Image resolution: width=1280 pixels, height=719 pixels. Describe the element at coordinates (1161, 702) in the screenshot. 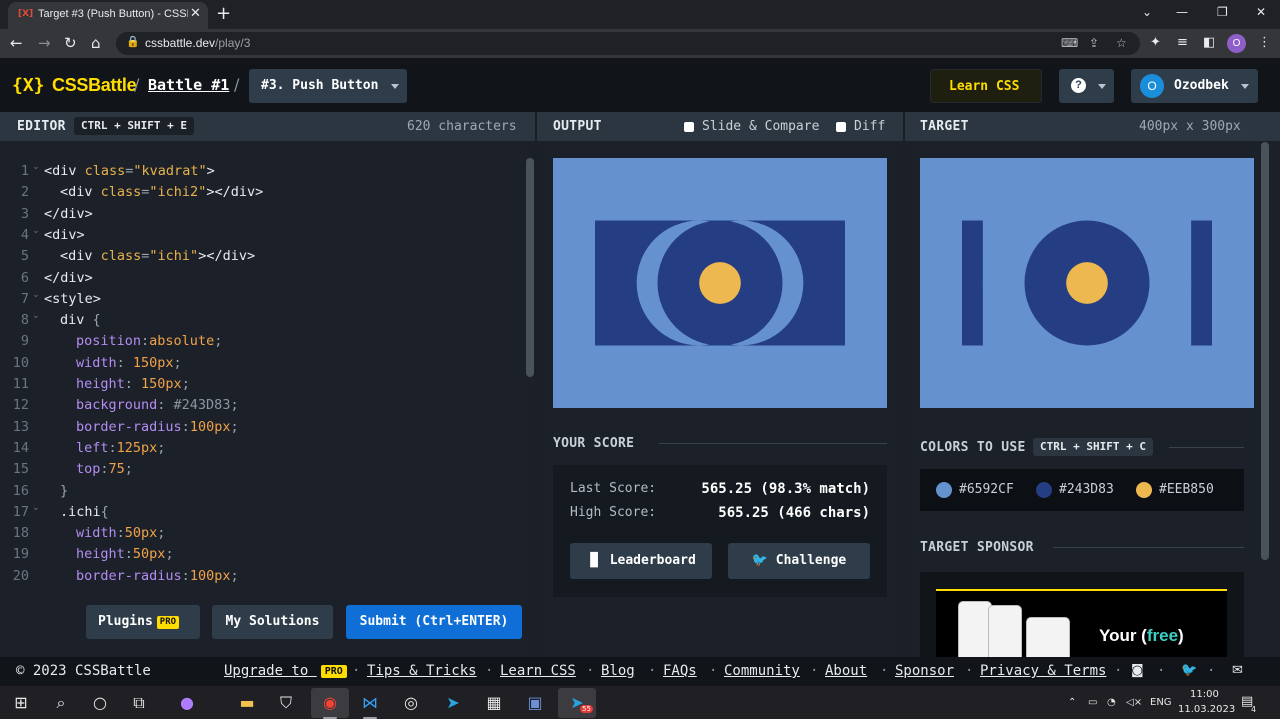

I see `language-indicator: ENG` at that location.